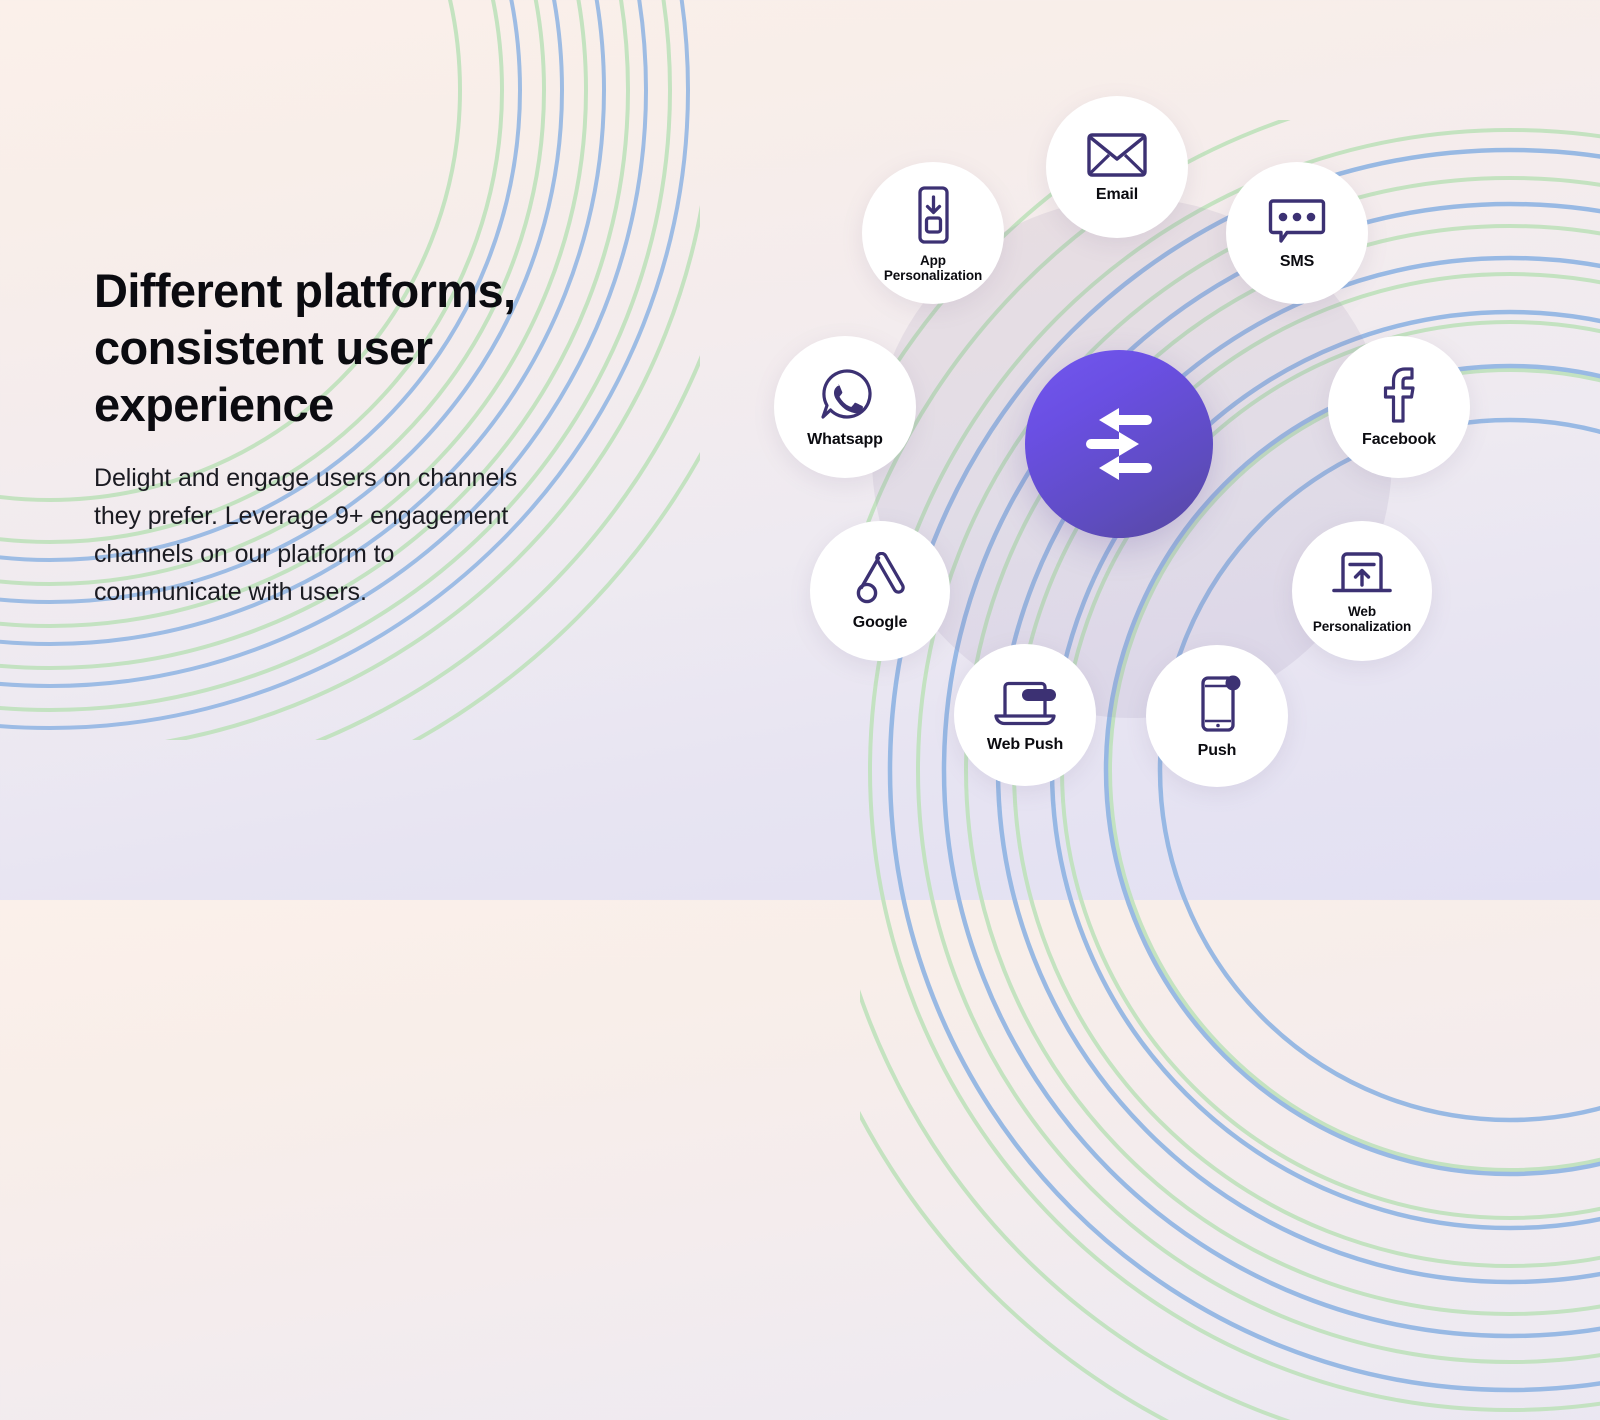 The width and height of the screenshot is (1600, 1420). I want to click on whatsapp-icon, so click(845, 395).